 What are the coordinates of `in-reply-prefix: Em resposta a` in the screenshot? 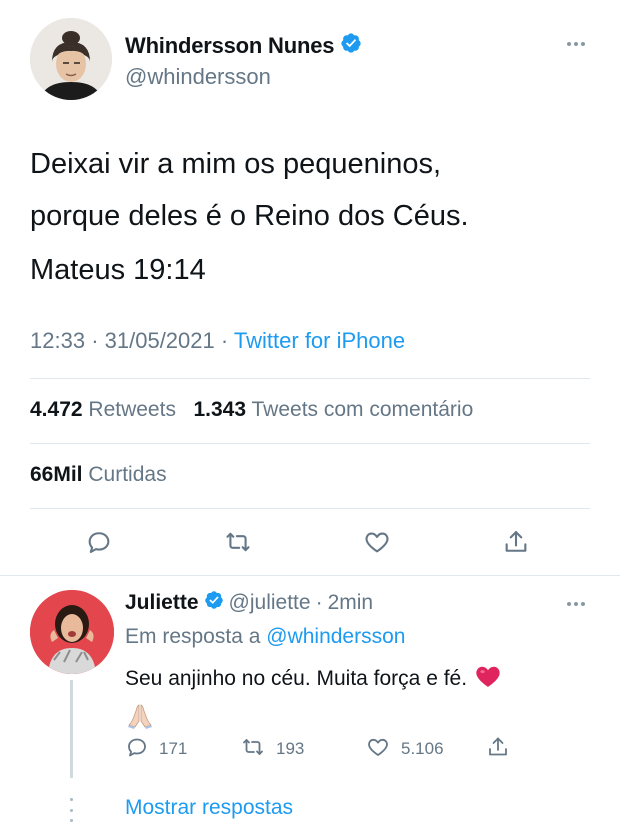 It's located at (193, 636).